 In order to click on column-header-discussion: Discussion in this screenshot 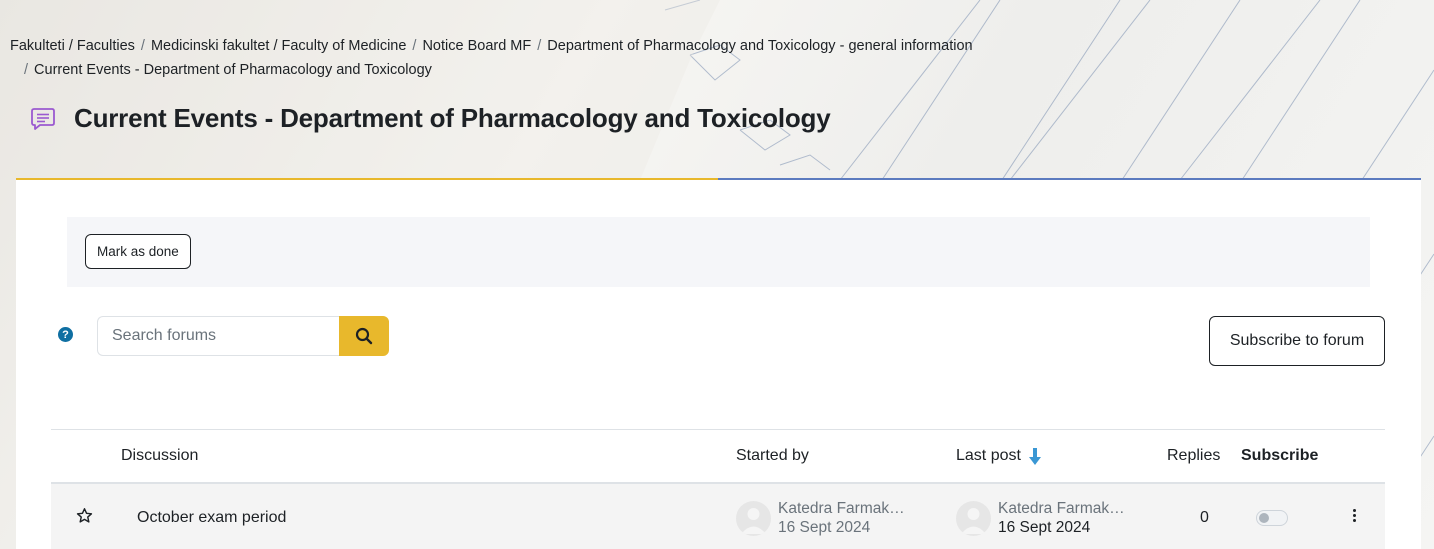, I will do `click(159, 456)`.